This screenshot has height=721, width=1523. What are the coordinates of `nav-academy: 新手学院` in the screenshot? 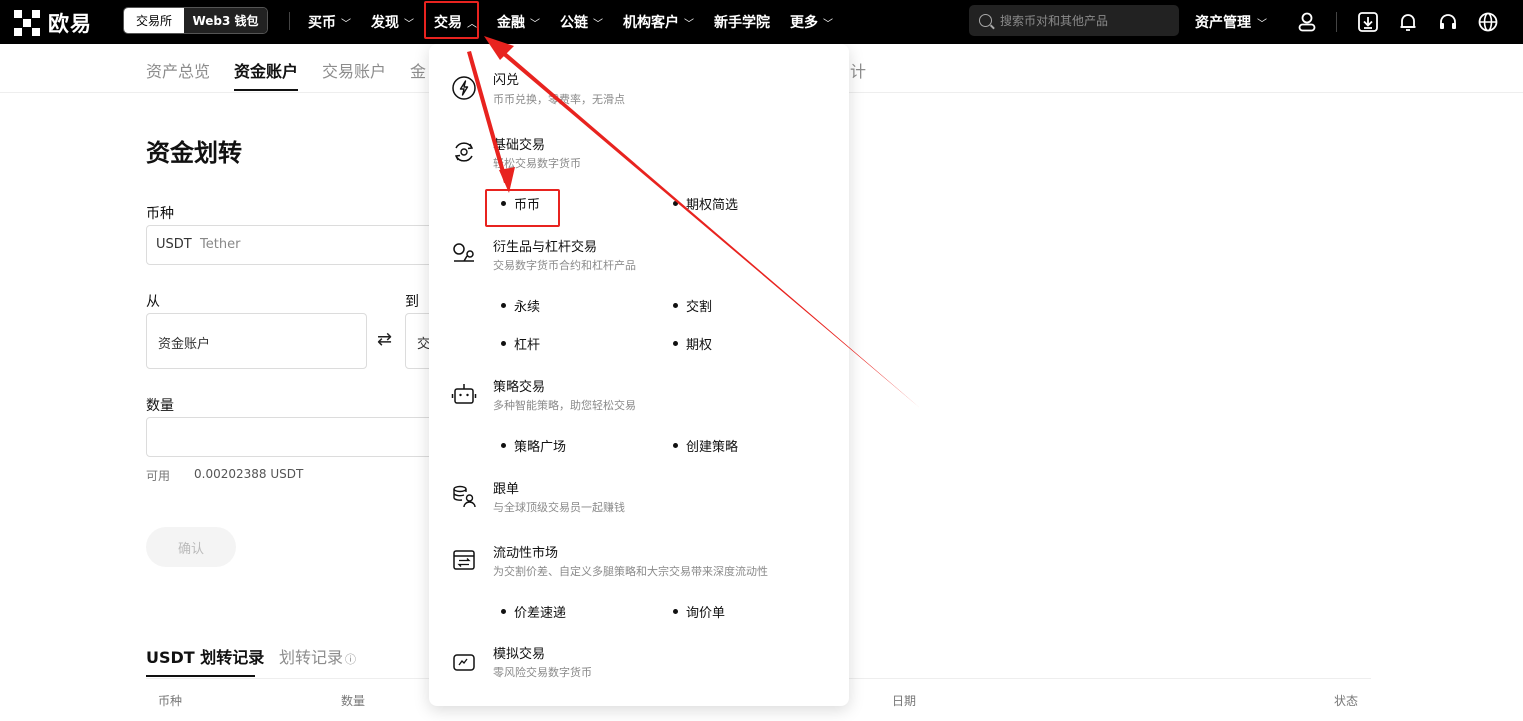 It's located at (742, 22).